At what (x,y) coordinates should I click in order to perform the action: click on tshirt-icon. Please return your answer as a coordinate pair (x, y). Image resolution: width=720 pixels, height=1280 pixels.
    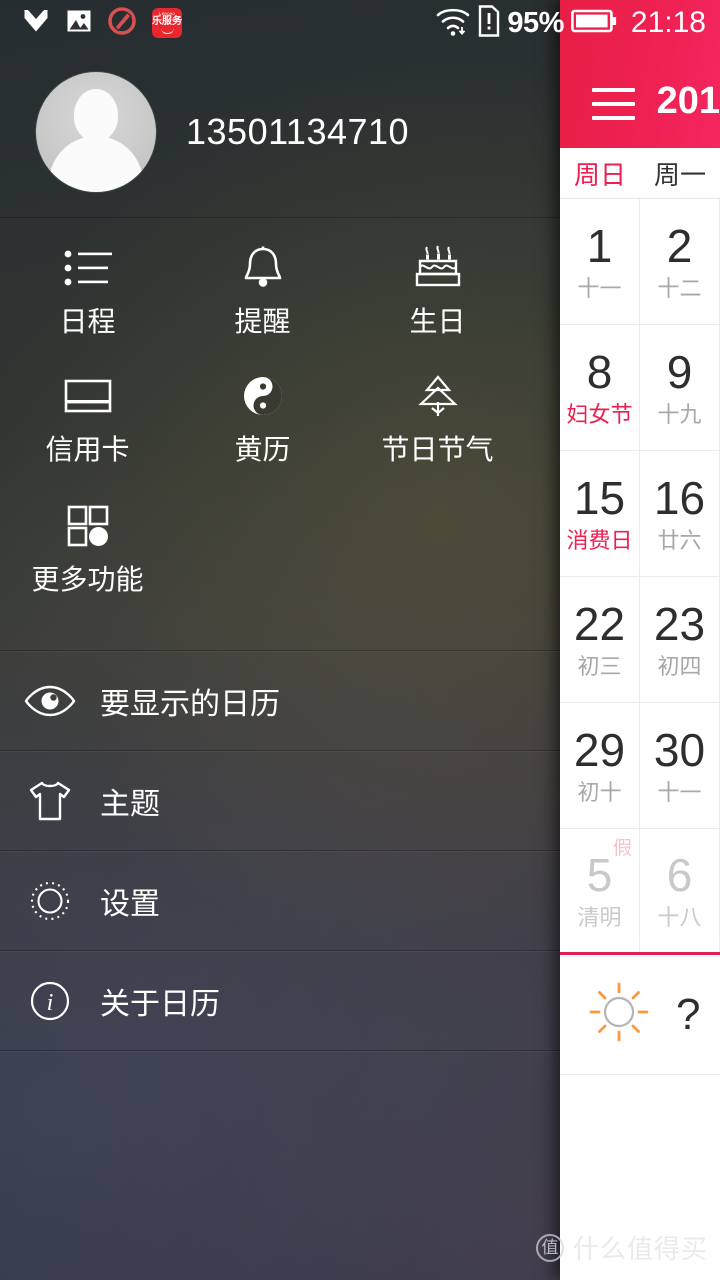
    Looking at the image, I should click on (50, 801).